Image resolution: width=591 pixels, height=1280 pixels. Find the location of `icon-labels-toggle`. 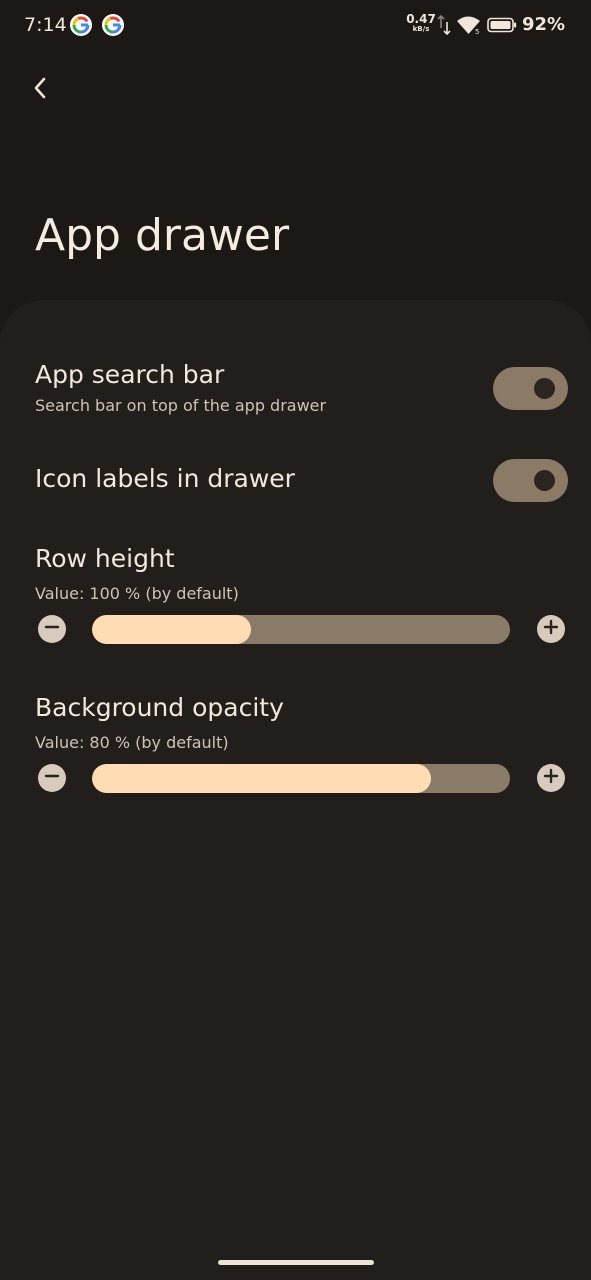

icon-labels-toggle is located at coordinates (530, 480).